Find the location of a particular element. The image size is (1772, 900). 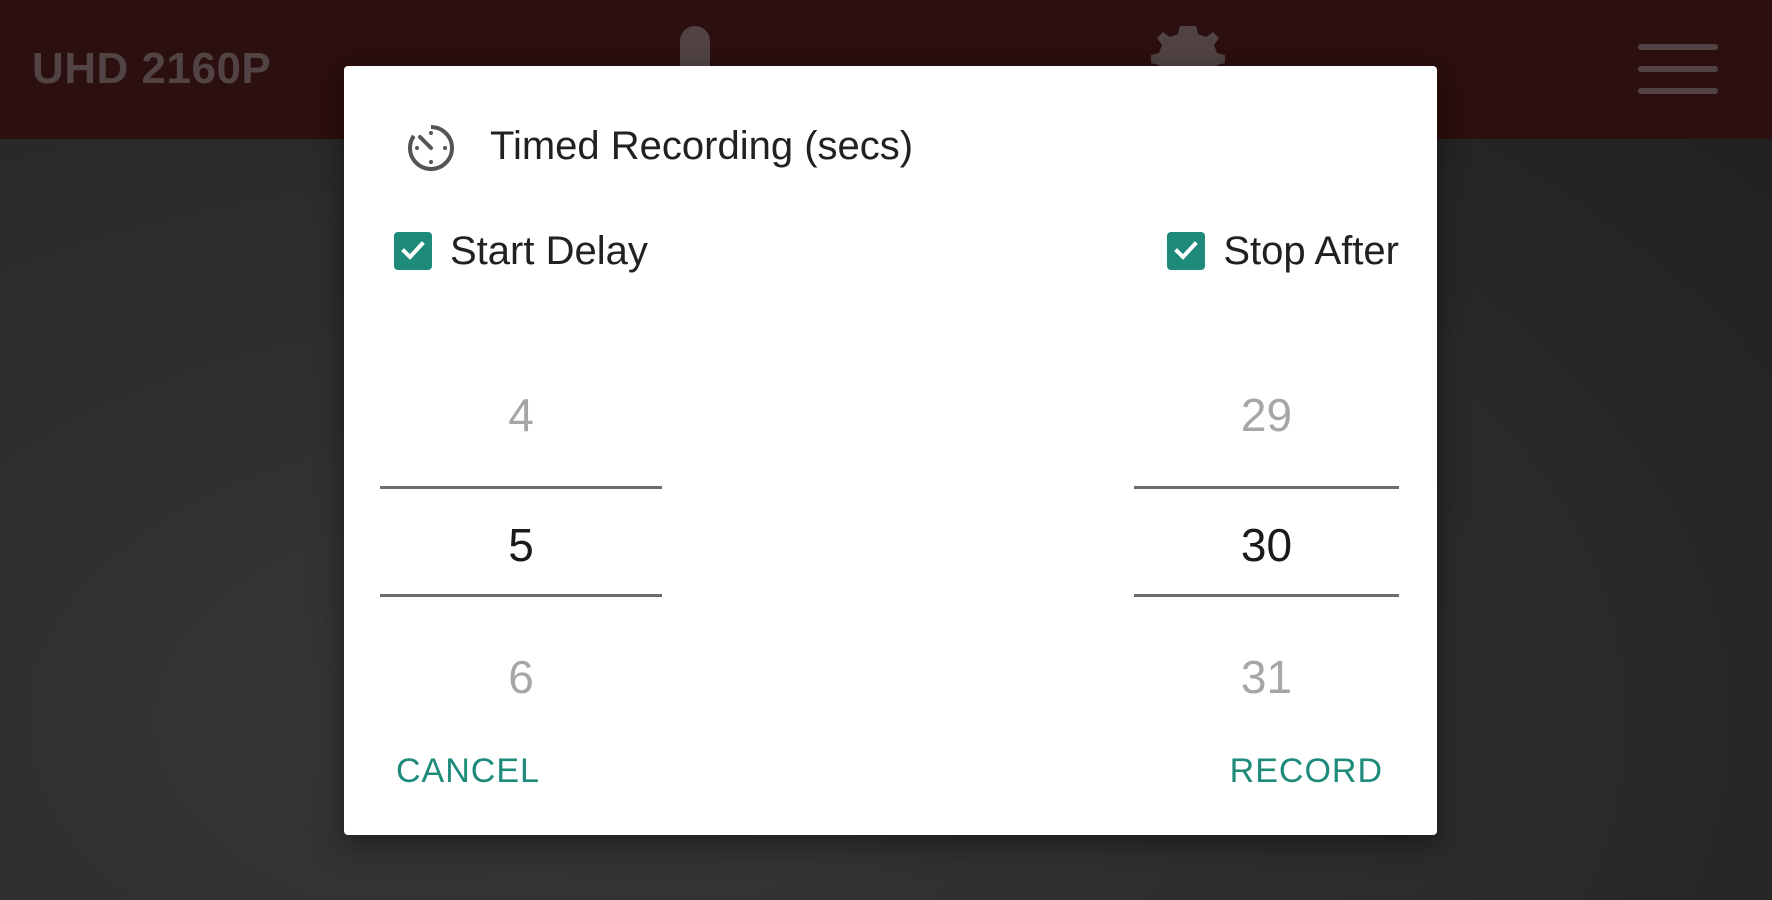

picker-next-value: 31 is located at coordinates (1266, 677).